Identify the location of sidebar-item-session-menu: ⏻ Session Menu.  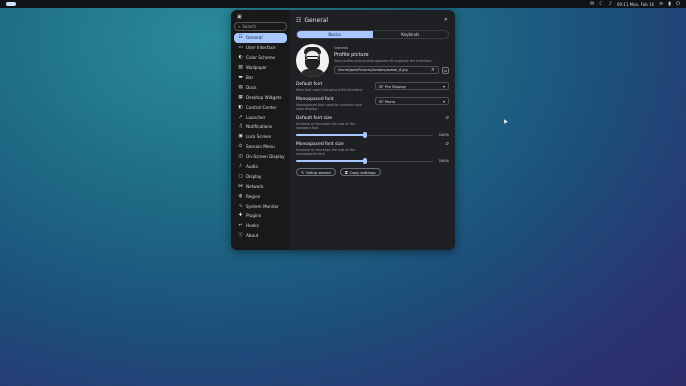
(260, 147).